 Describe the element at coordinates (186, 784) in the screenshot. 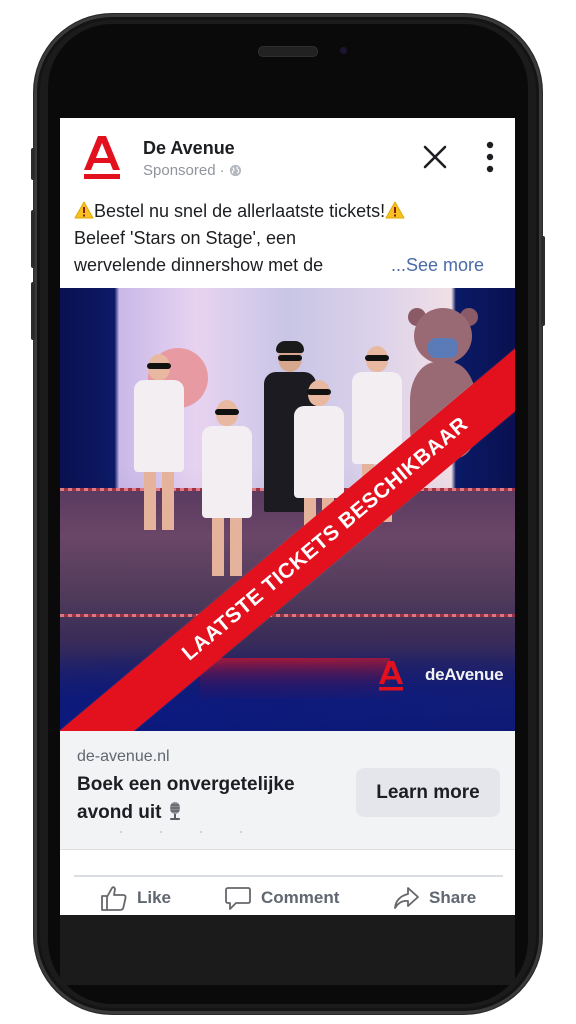

I see `link-headline-line-1: Boek een onvergetelijke` at that location.